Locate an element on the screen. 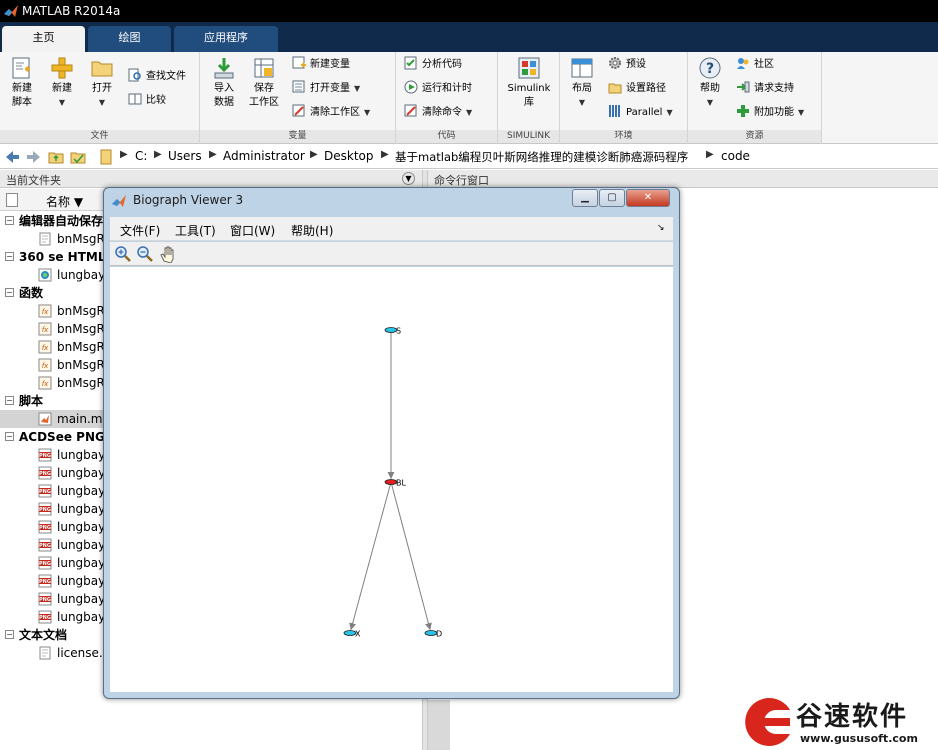 The width and height of the screenshot is (938, 750). analyze-code-button: 分析代码 is located at coordinates (433, 65).